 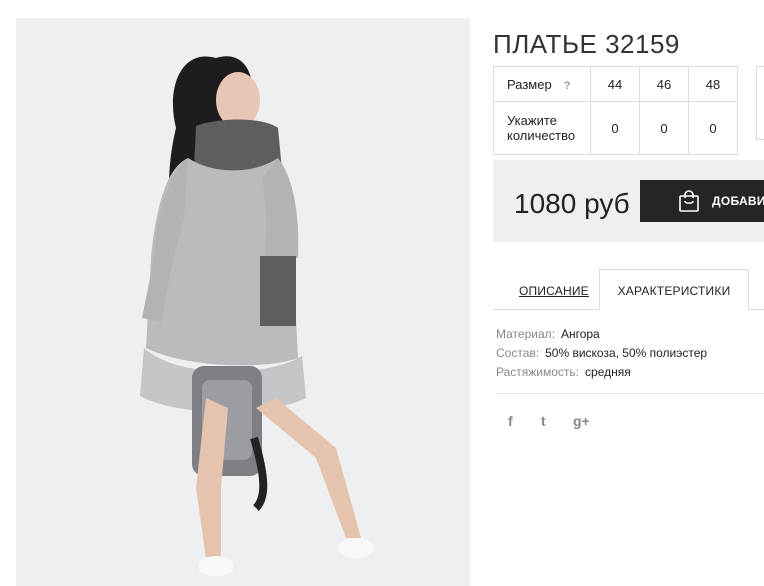 What do you see at coordinates (525, 334) in the screenshot?
I see `spec-key-material: Материал:` at bounding box center [525, 334].